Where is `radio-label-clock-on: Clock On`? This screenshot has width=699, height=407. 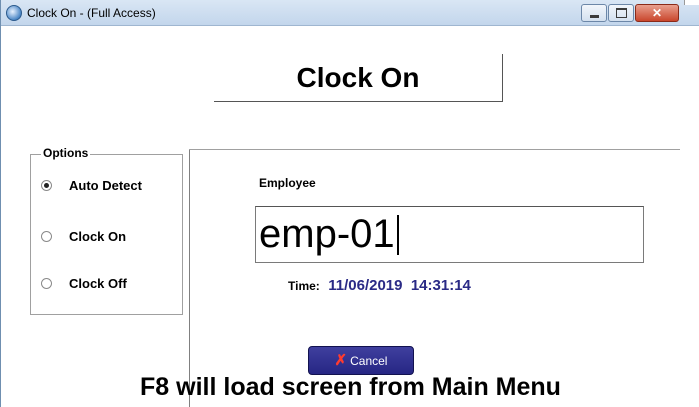
radio-label-clock-on: Clock On is located at coordinates (98, 236).